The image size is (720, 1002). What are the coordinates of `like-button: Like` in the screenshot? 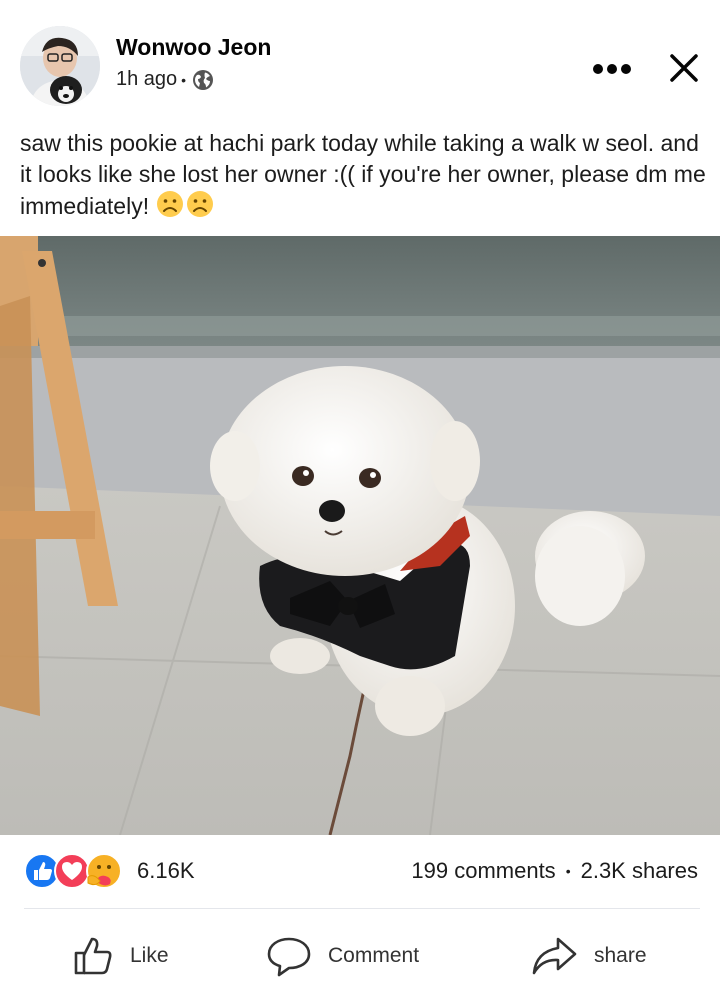 It's located at (120, 956).